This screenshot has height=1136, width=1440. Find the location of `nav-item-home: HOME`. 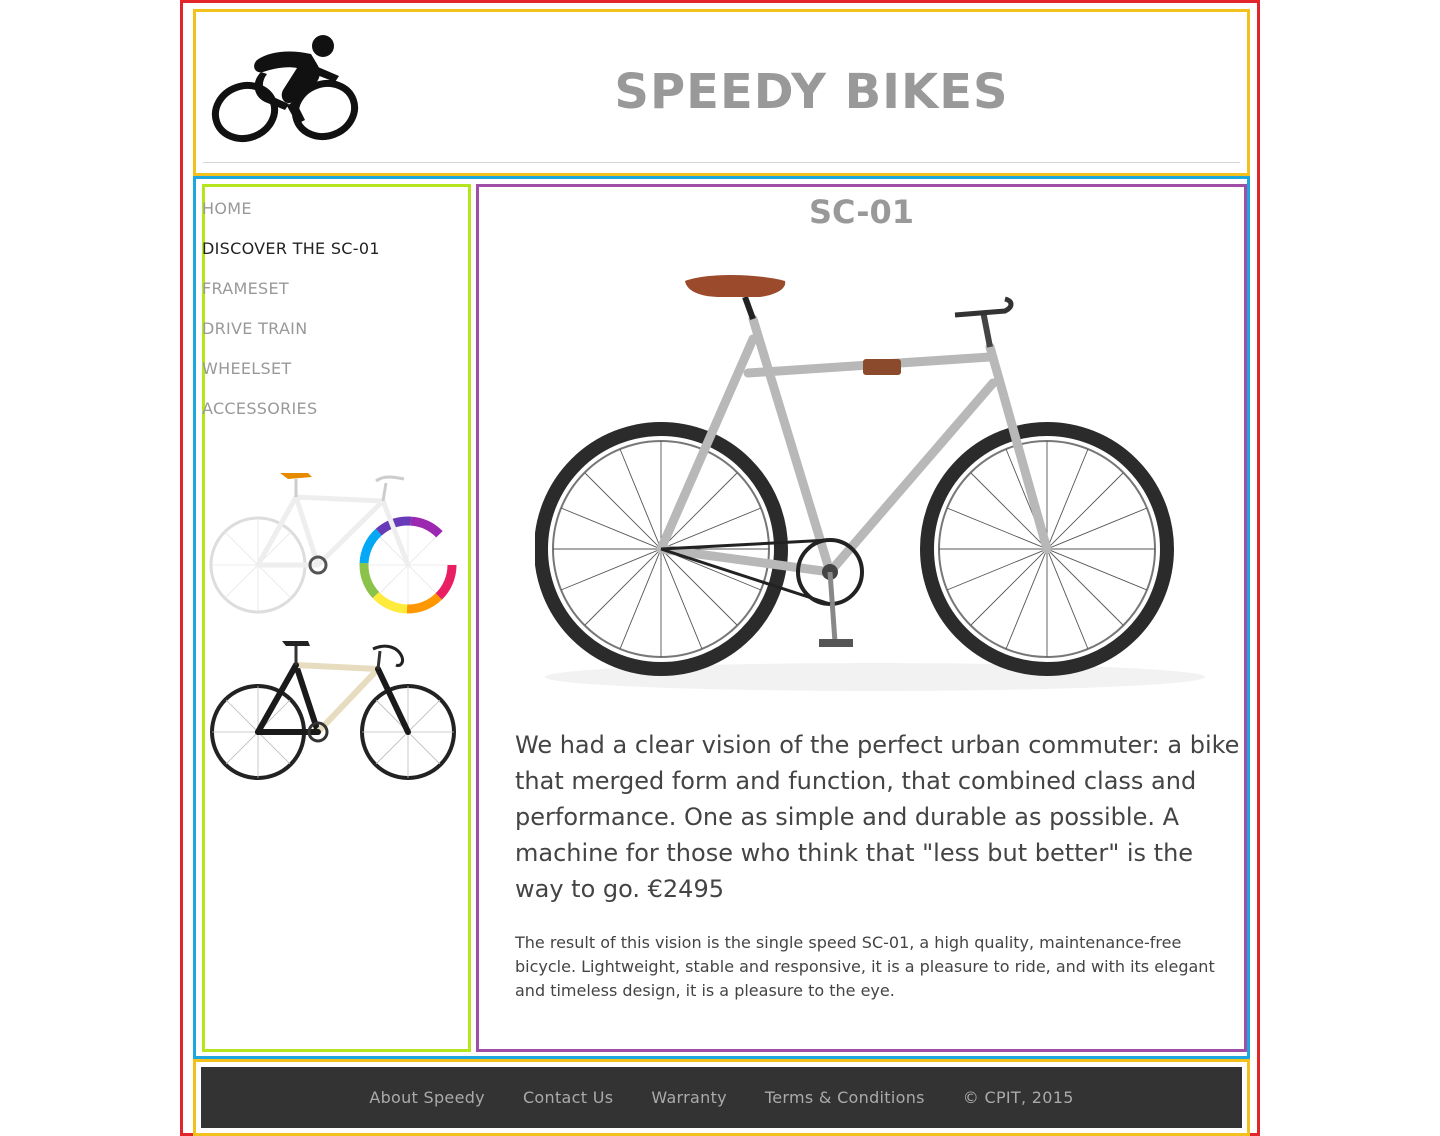

nav-item-home: HOME is located at coordinates (291, 219).